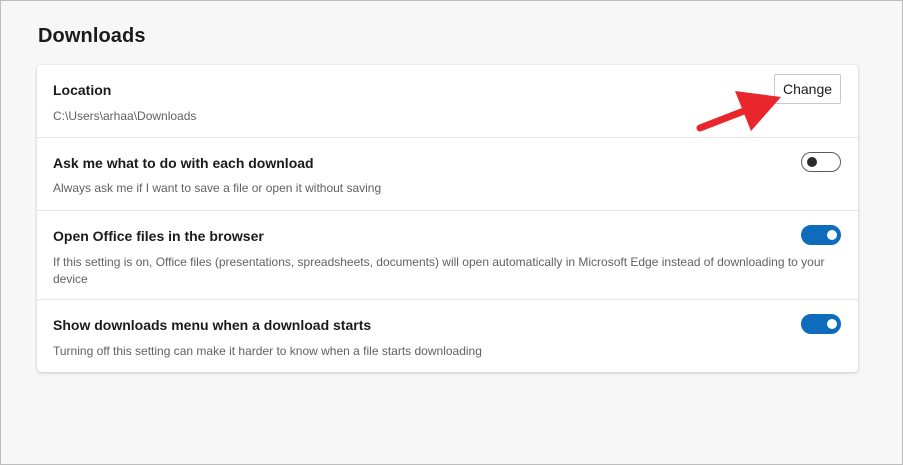 This screenshot has width=903, height=465. I want to click on ask-download-toggle, so click(821, 162).